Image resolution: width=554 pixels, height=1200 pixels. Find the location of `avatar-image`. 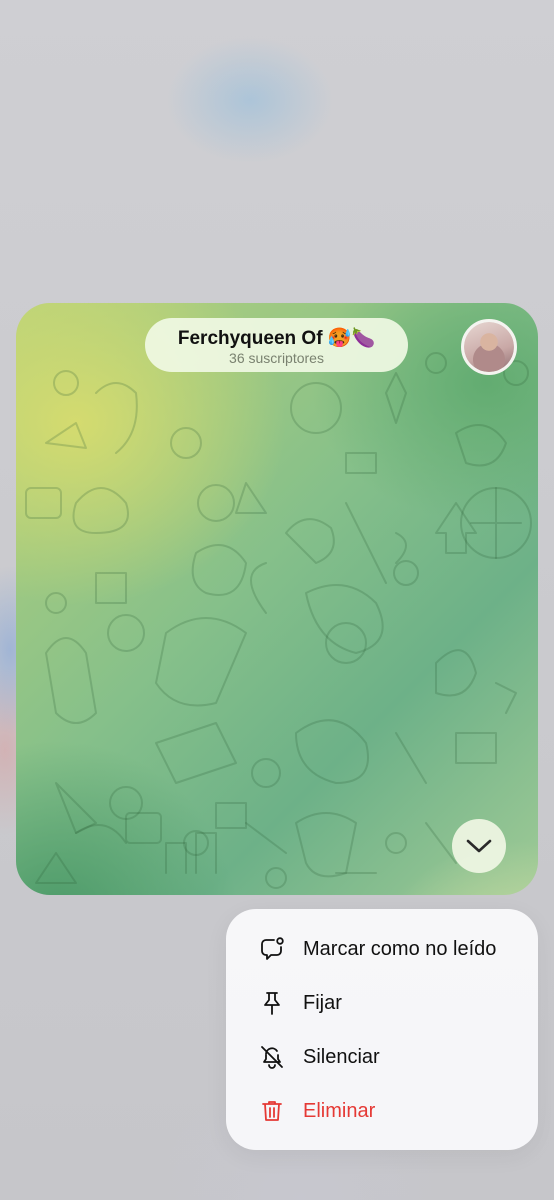

avatar-image is located at coordinates (489, 347).